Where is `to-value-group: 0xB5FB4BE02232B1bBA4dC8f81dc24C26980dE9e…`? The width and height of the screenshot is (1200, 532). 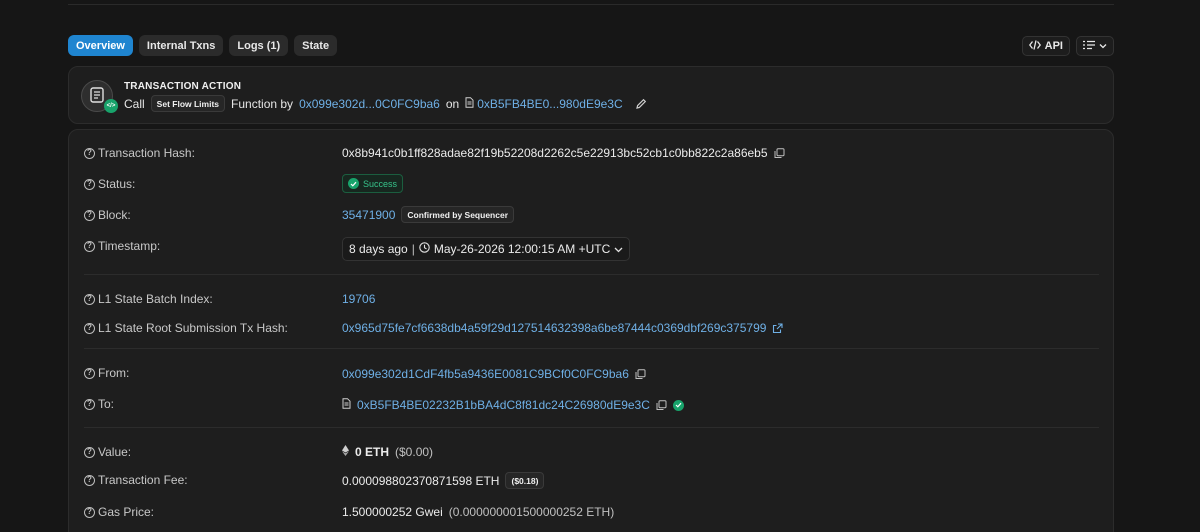
to-value-group: 0xB5FB4BE02232B1bBA4dC8f81dc24C26980dE9e… is located at coordinates (513, 405).